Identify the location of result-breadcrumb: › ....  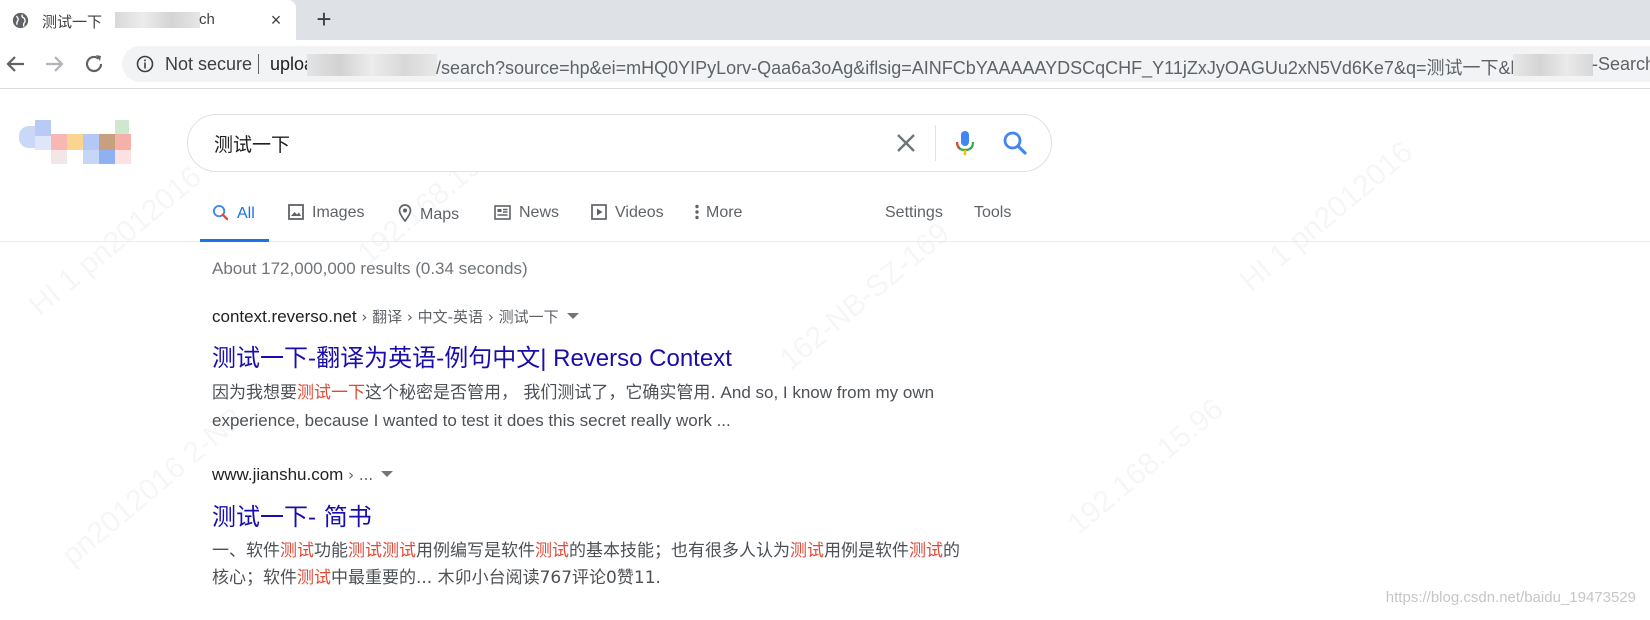
(358, 475).